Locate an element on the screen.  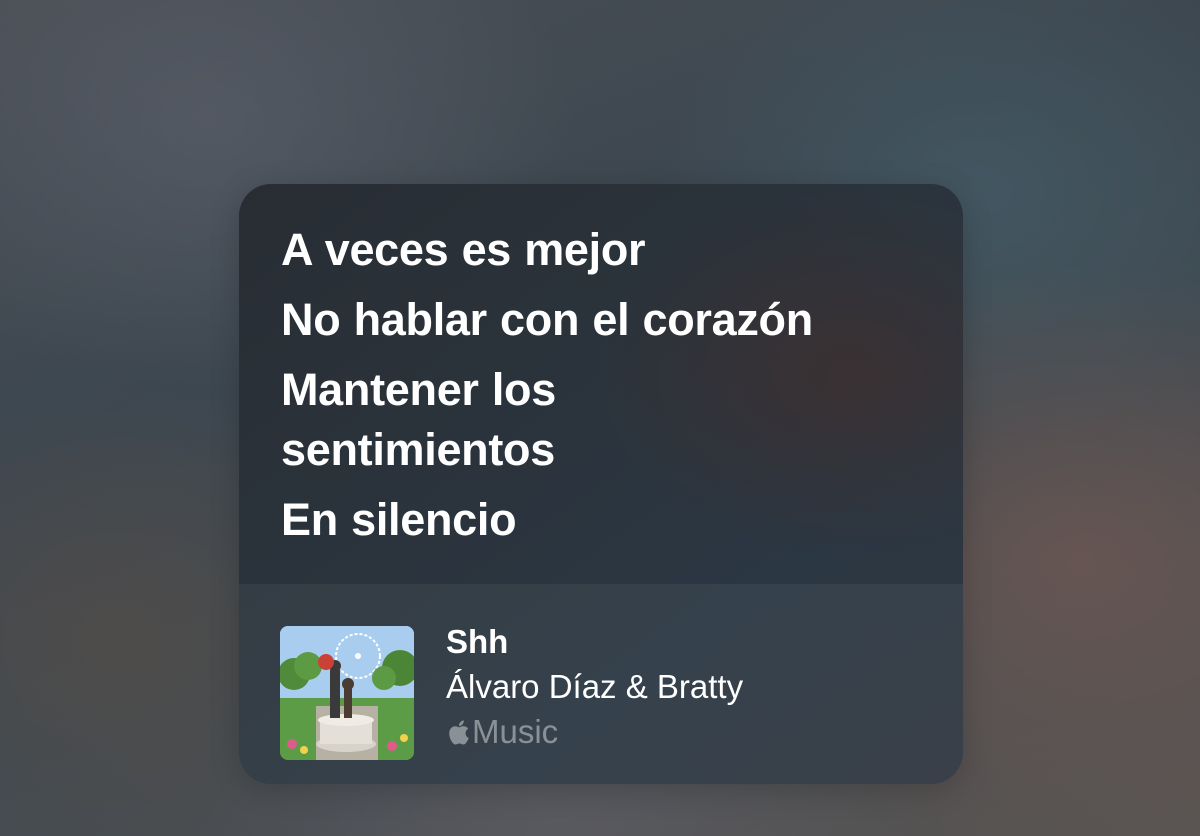
lyric-line: No hablar con el corazón is located at coordinates (547, 319).